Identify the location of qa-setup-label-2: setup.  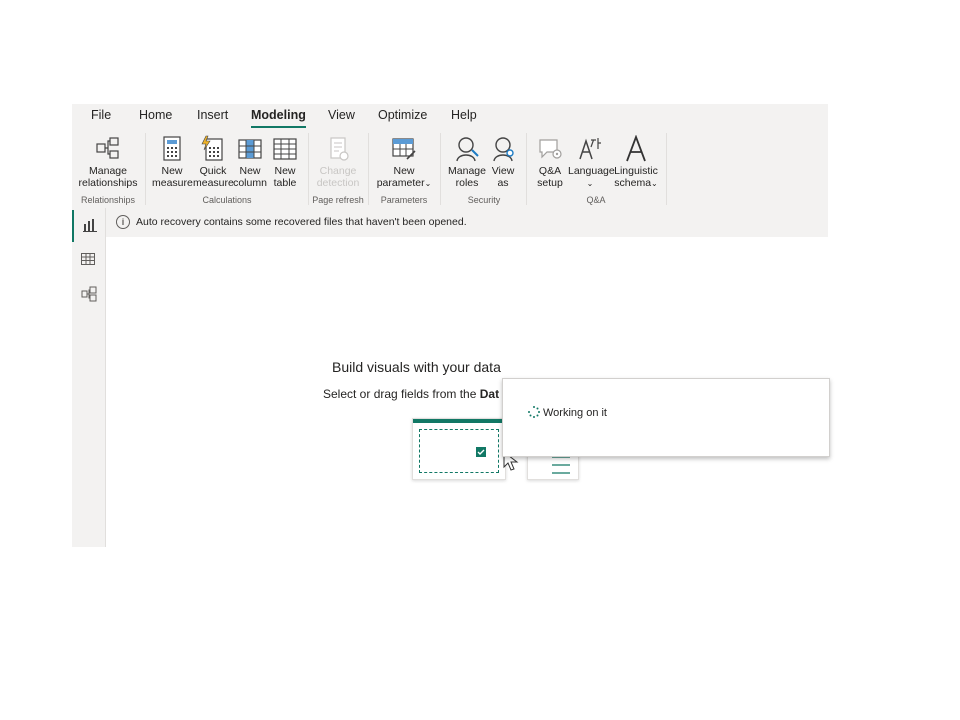
(550, 183).